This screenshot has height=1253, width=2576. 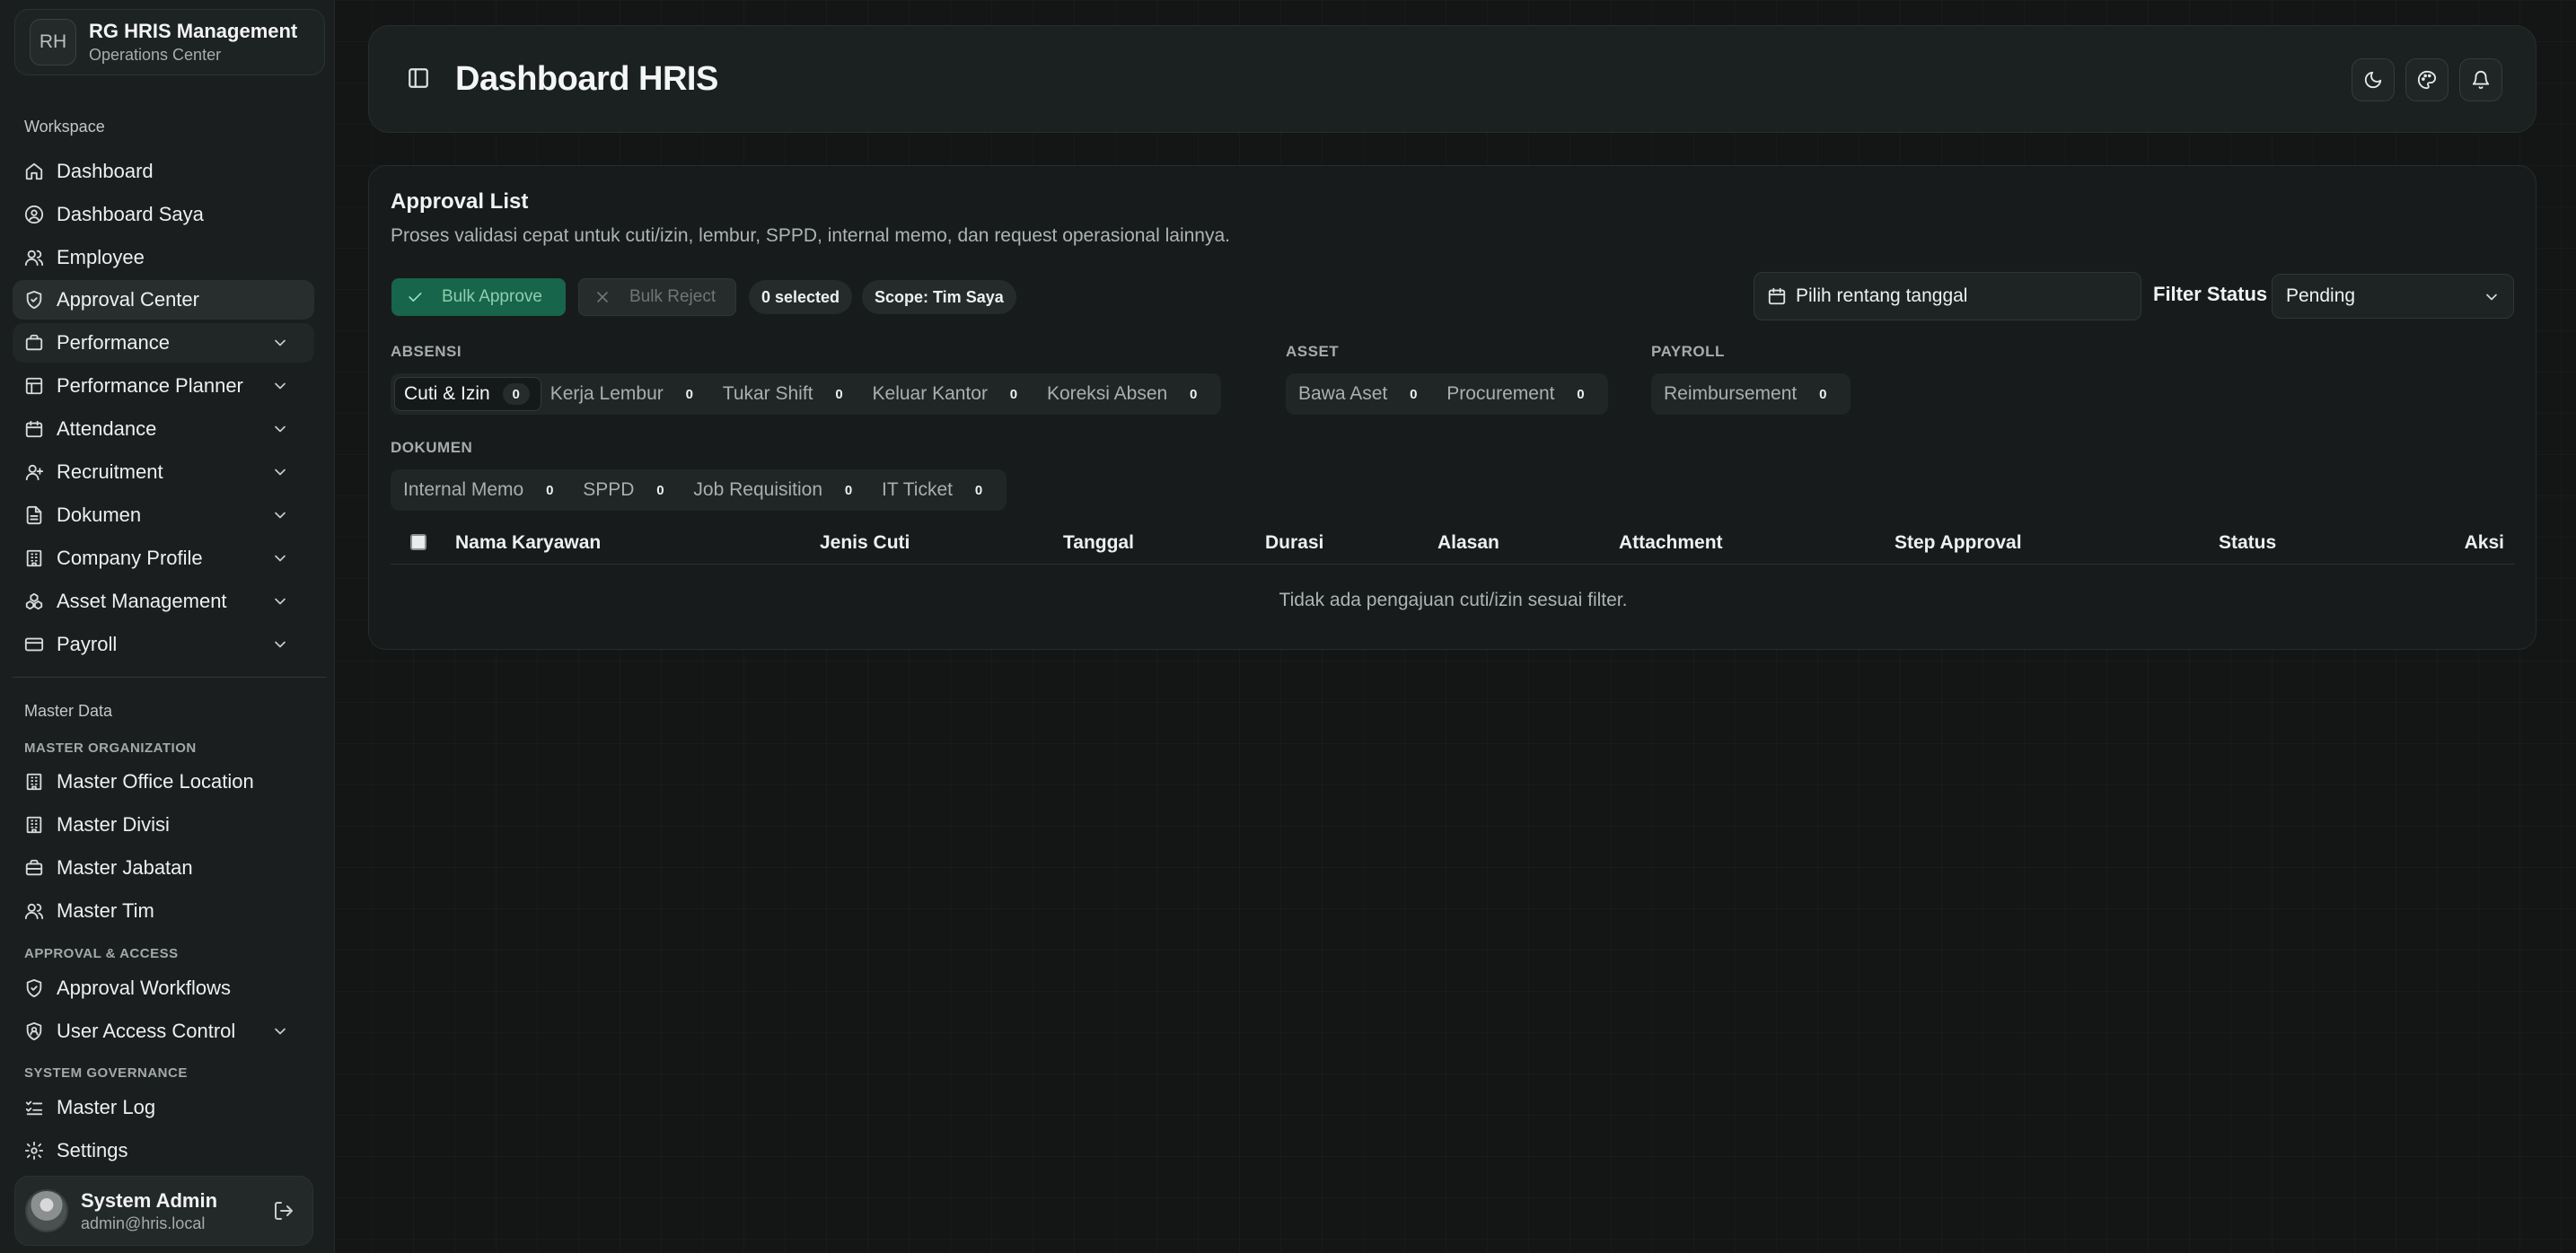 What do you see at coordinates (629, 490) in the screenshot?
I see `tab-sppd: SPPD 0` at bounding box center [629, 490].